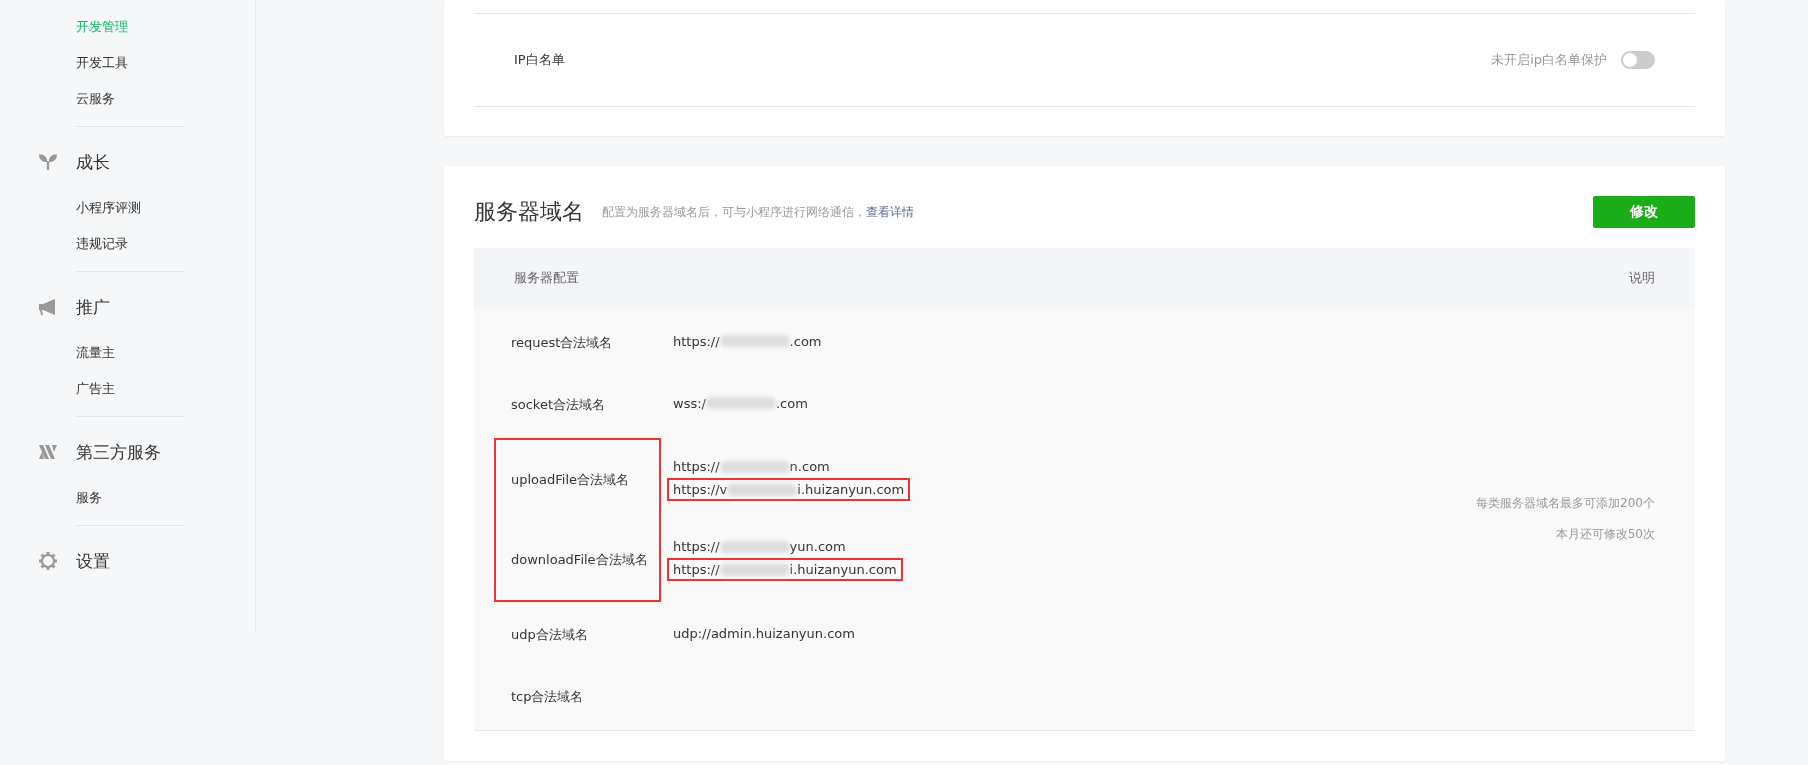  Describe the element at coordinates (549, 635) in the screenshot. I see `row-label: udp合法域名` at that location.